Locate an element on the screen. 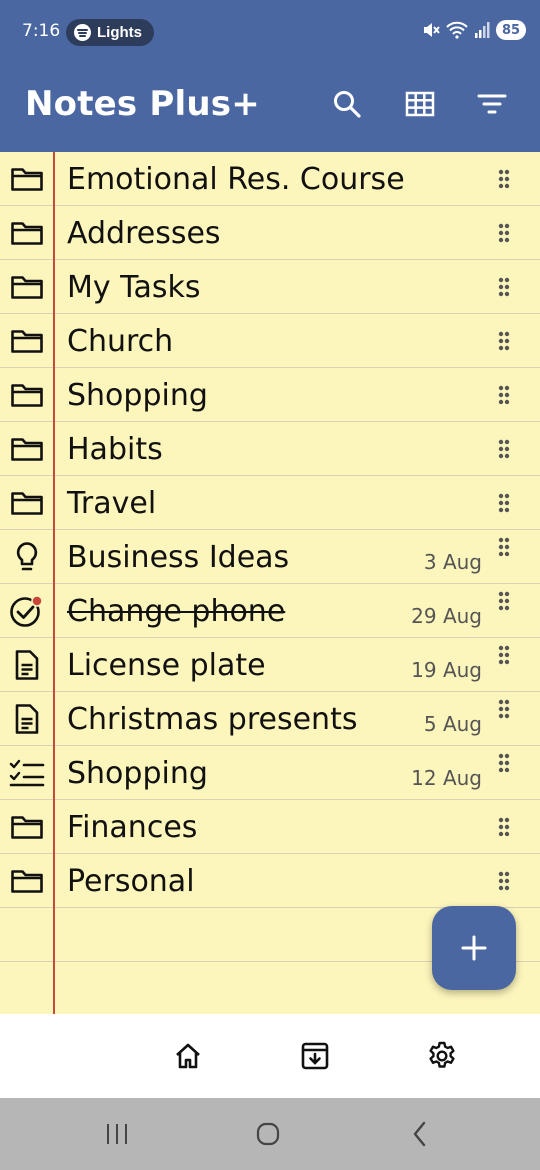 Image resolution: width=540 pixels, height=1170 pixels. back-button is located at coordinates (420, 1134).